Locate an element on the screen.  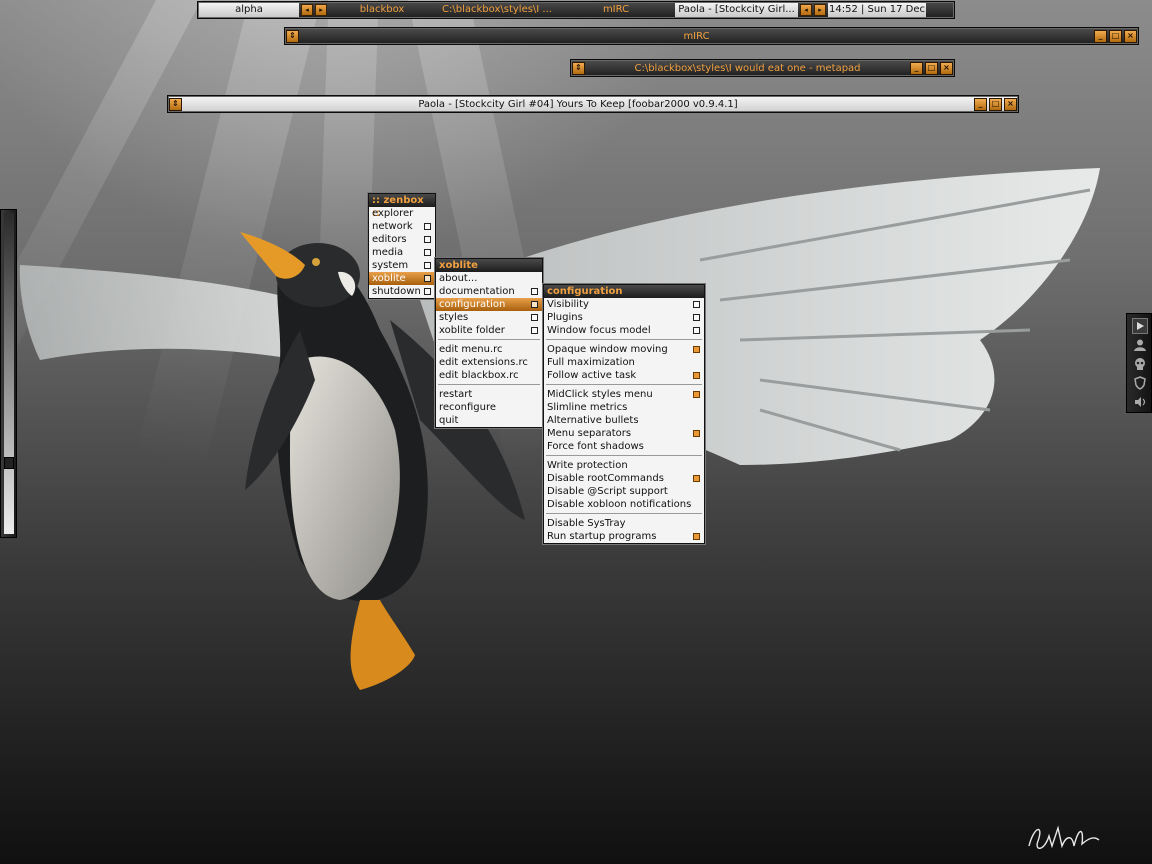
menu-item-xoblite: xoblite is located at coordinates (402, 278).